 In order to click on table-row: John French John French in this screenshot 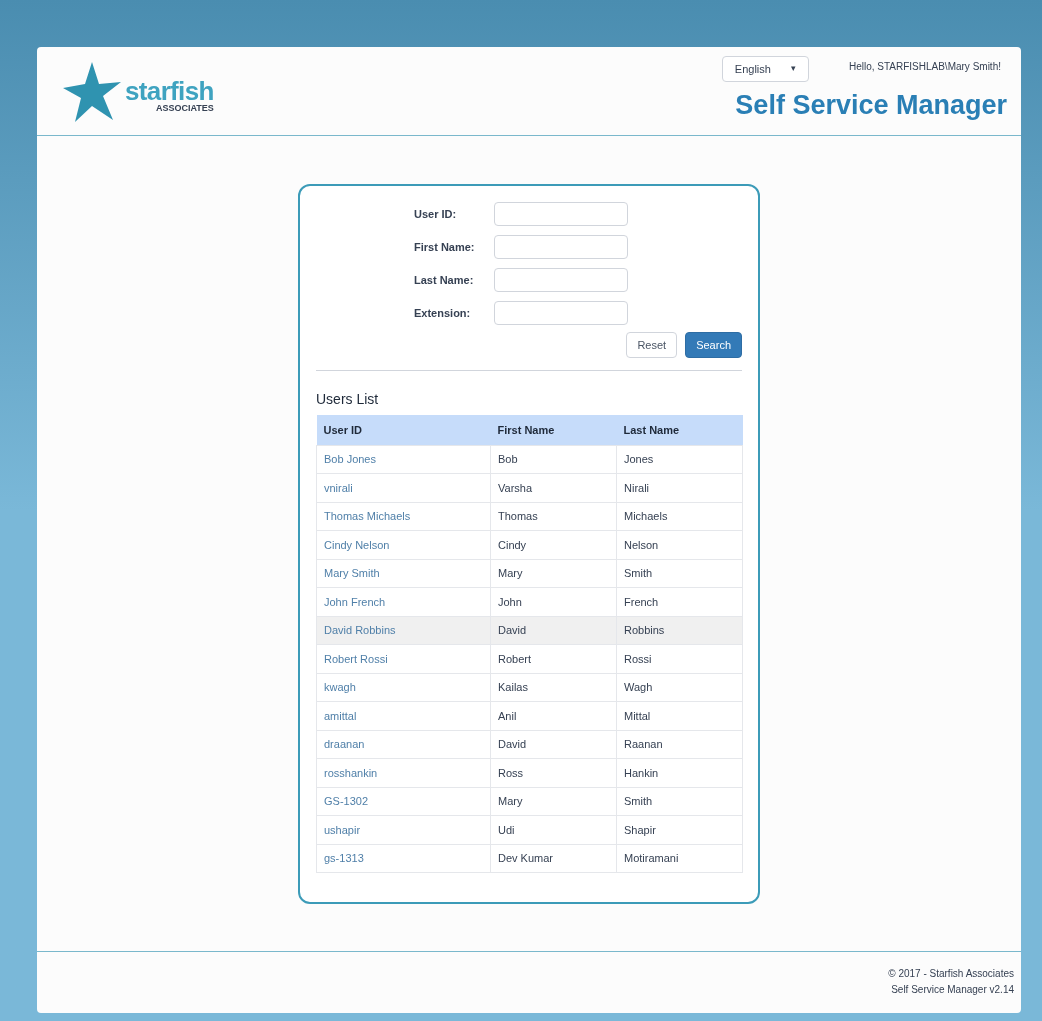, I will do `click(529, 601)`.